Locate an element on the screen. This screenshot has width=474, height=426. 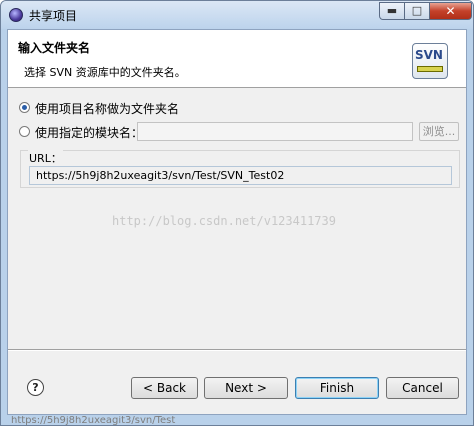
svn-logo-icon: SVN is located at coordinates (430, 61).